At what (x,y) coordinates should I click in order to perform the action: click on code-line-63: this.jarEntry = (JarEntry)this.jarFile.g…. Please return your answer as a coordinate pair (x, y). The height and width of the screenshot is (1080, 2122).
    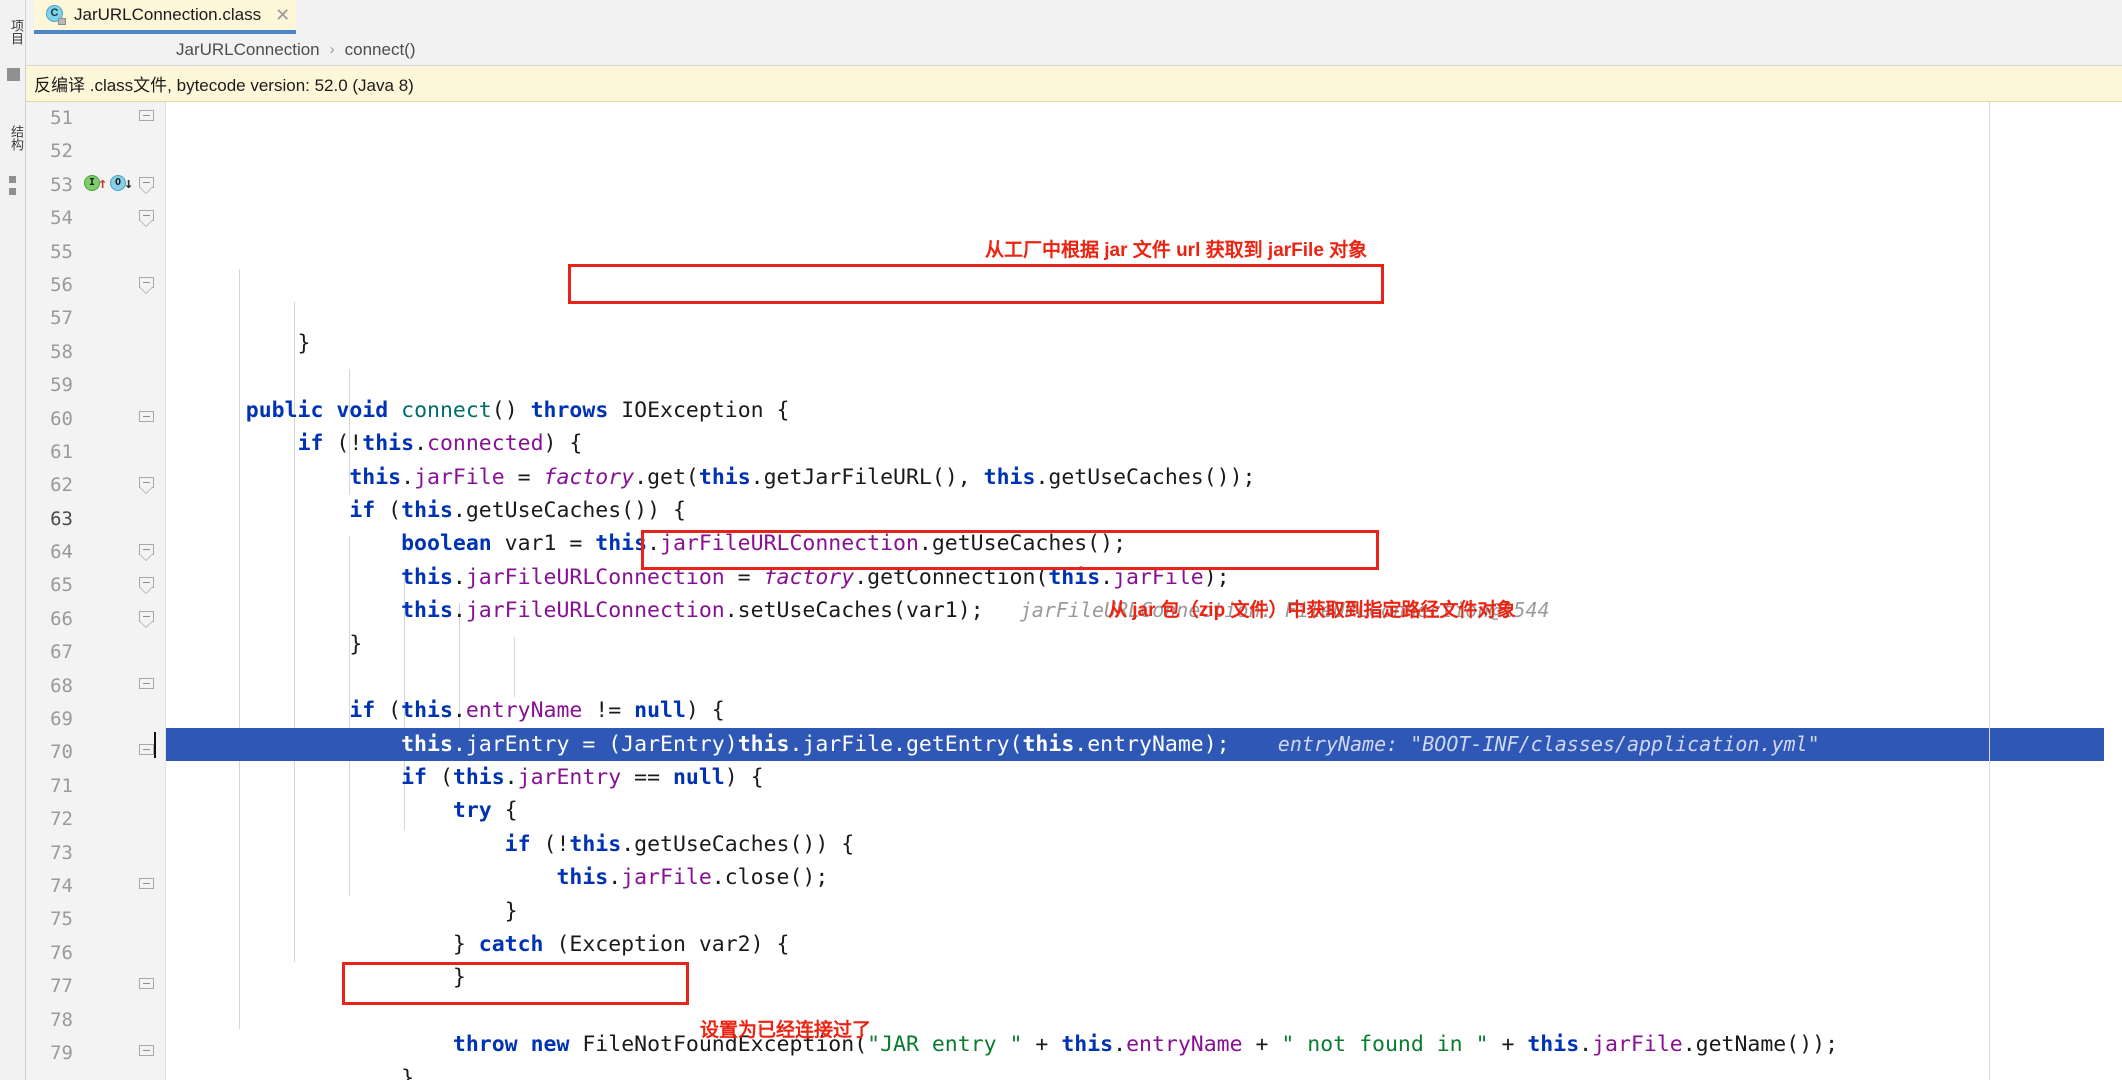
    Looking at the image, I should click on (1138, 744).